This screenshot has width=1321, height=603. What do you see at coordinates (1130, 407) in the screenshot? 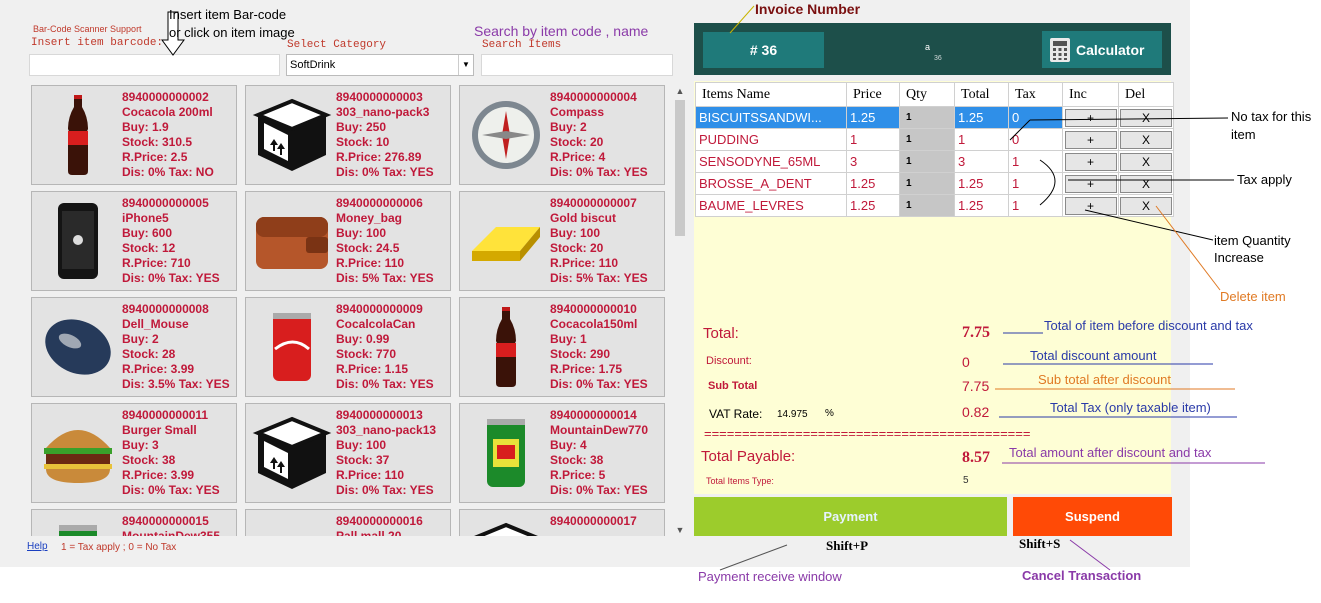
I see `annotation-total-tax: Total Tax (only taxable item)` at bounding box center [1130, 407].